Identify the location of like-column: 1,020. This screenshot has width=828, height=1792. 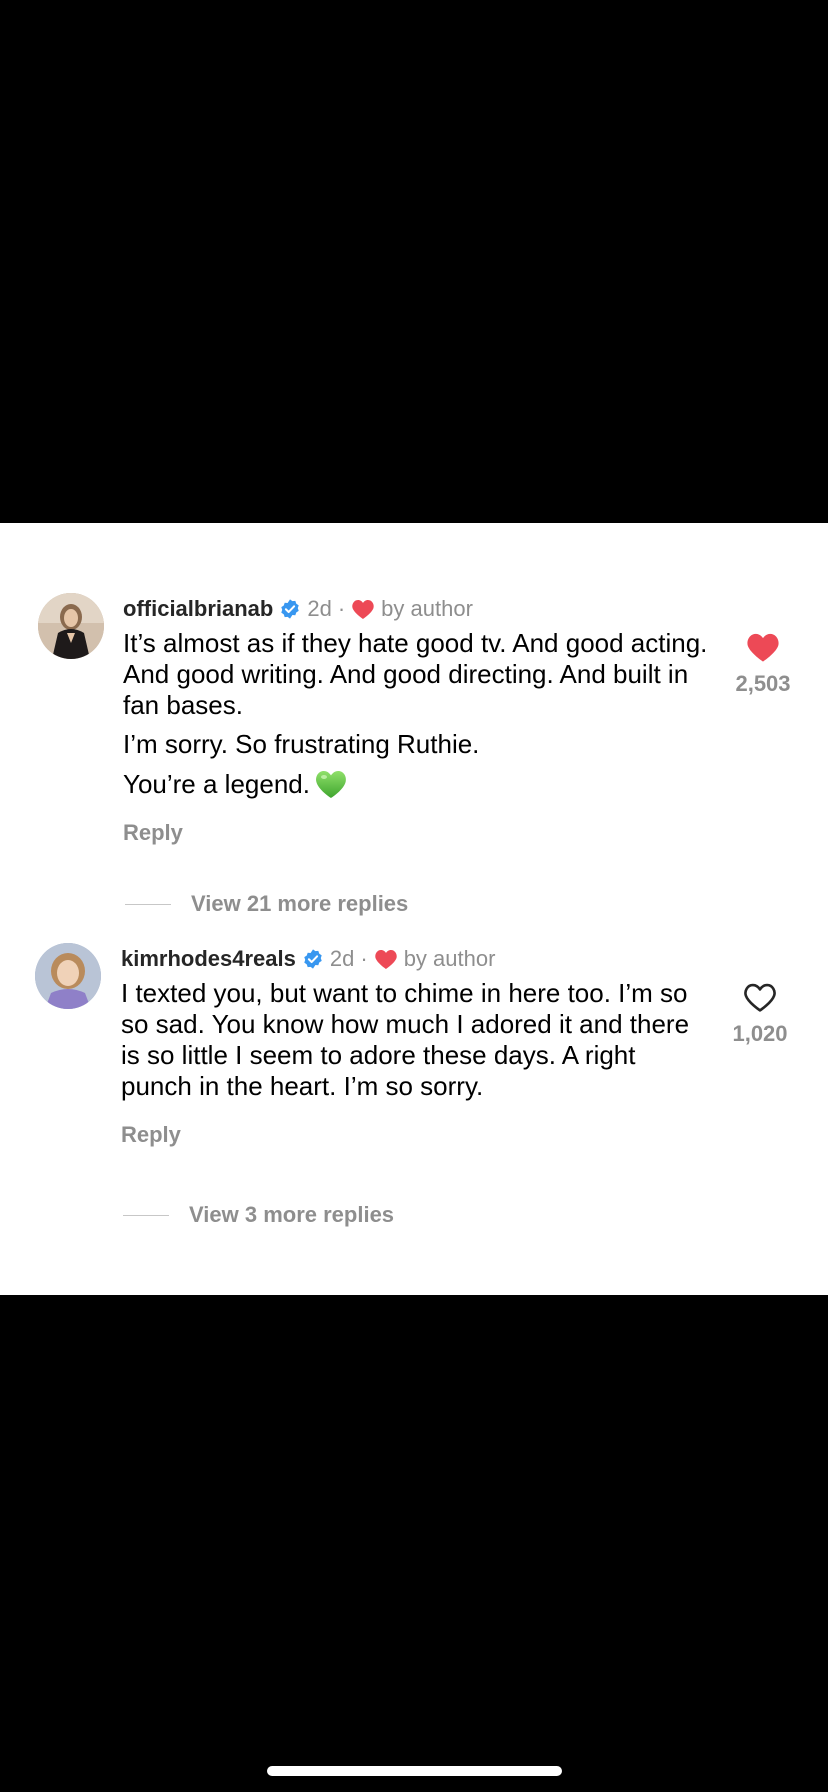
(760, 1014).